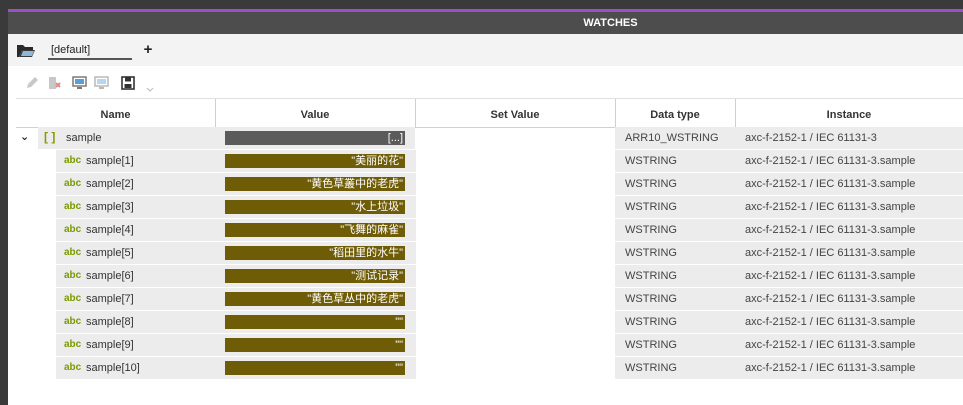  I want to click on watch-tabs-bar: [default] +, so click(485, 50).